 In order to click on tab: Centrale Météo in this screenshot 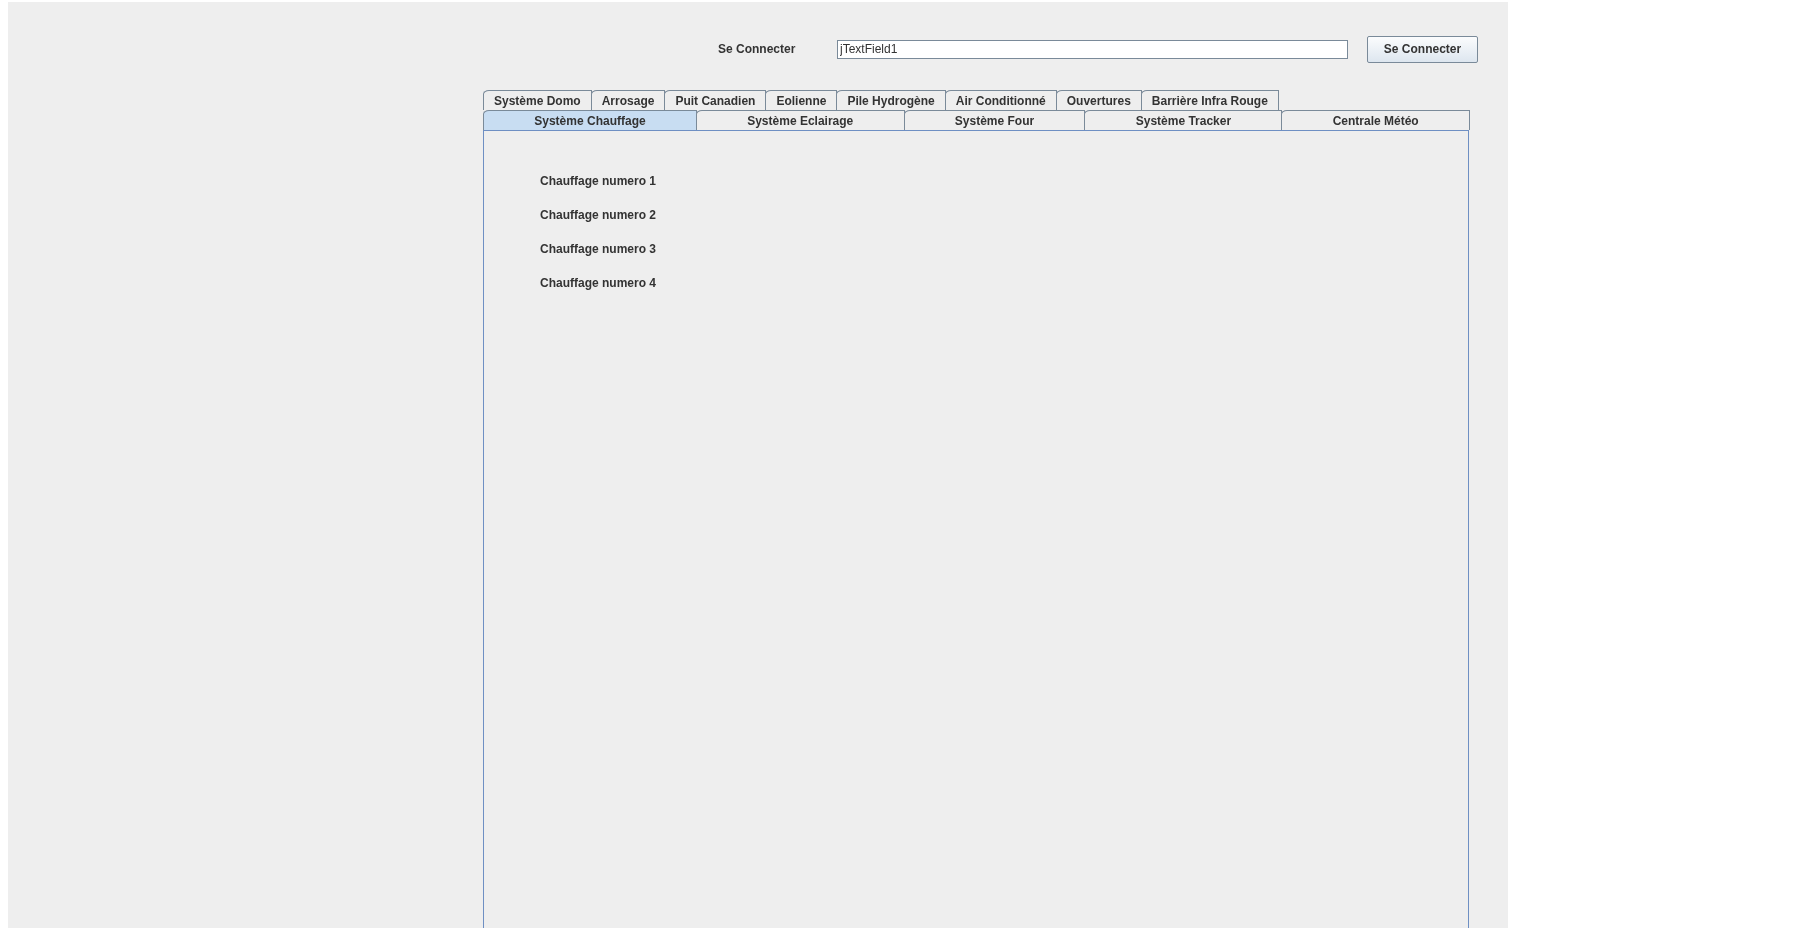, I will do `click(1375, 120)`.